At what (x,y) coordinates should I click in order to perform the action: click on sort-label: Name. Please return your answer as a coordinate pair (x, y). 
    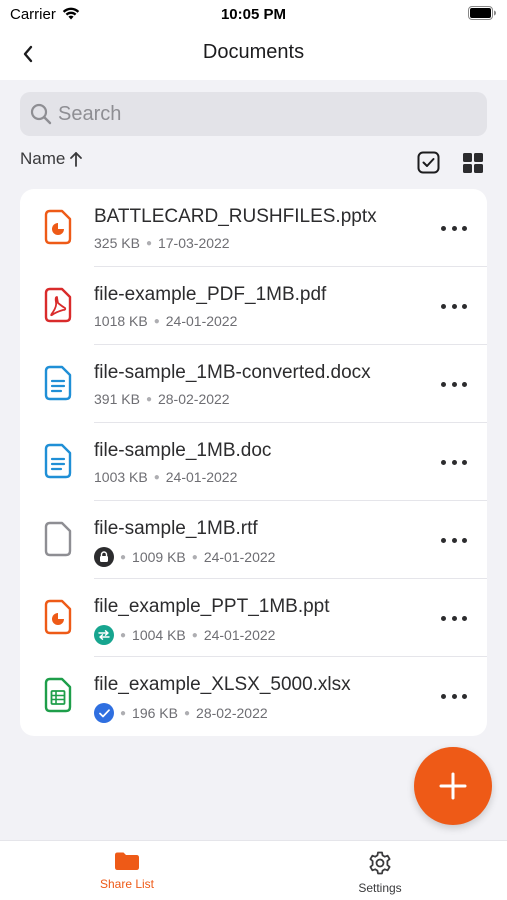
    Looking at the image, I should click on (43, 158).